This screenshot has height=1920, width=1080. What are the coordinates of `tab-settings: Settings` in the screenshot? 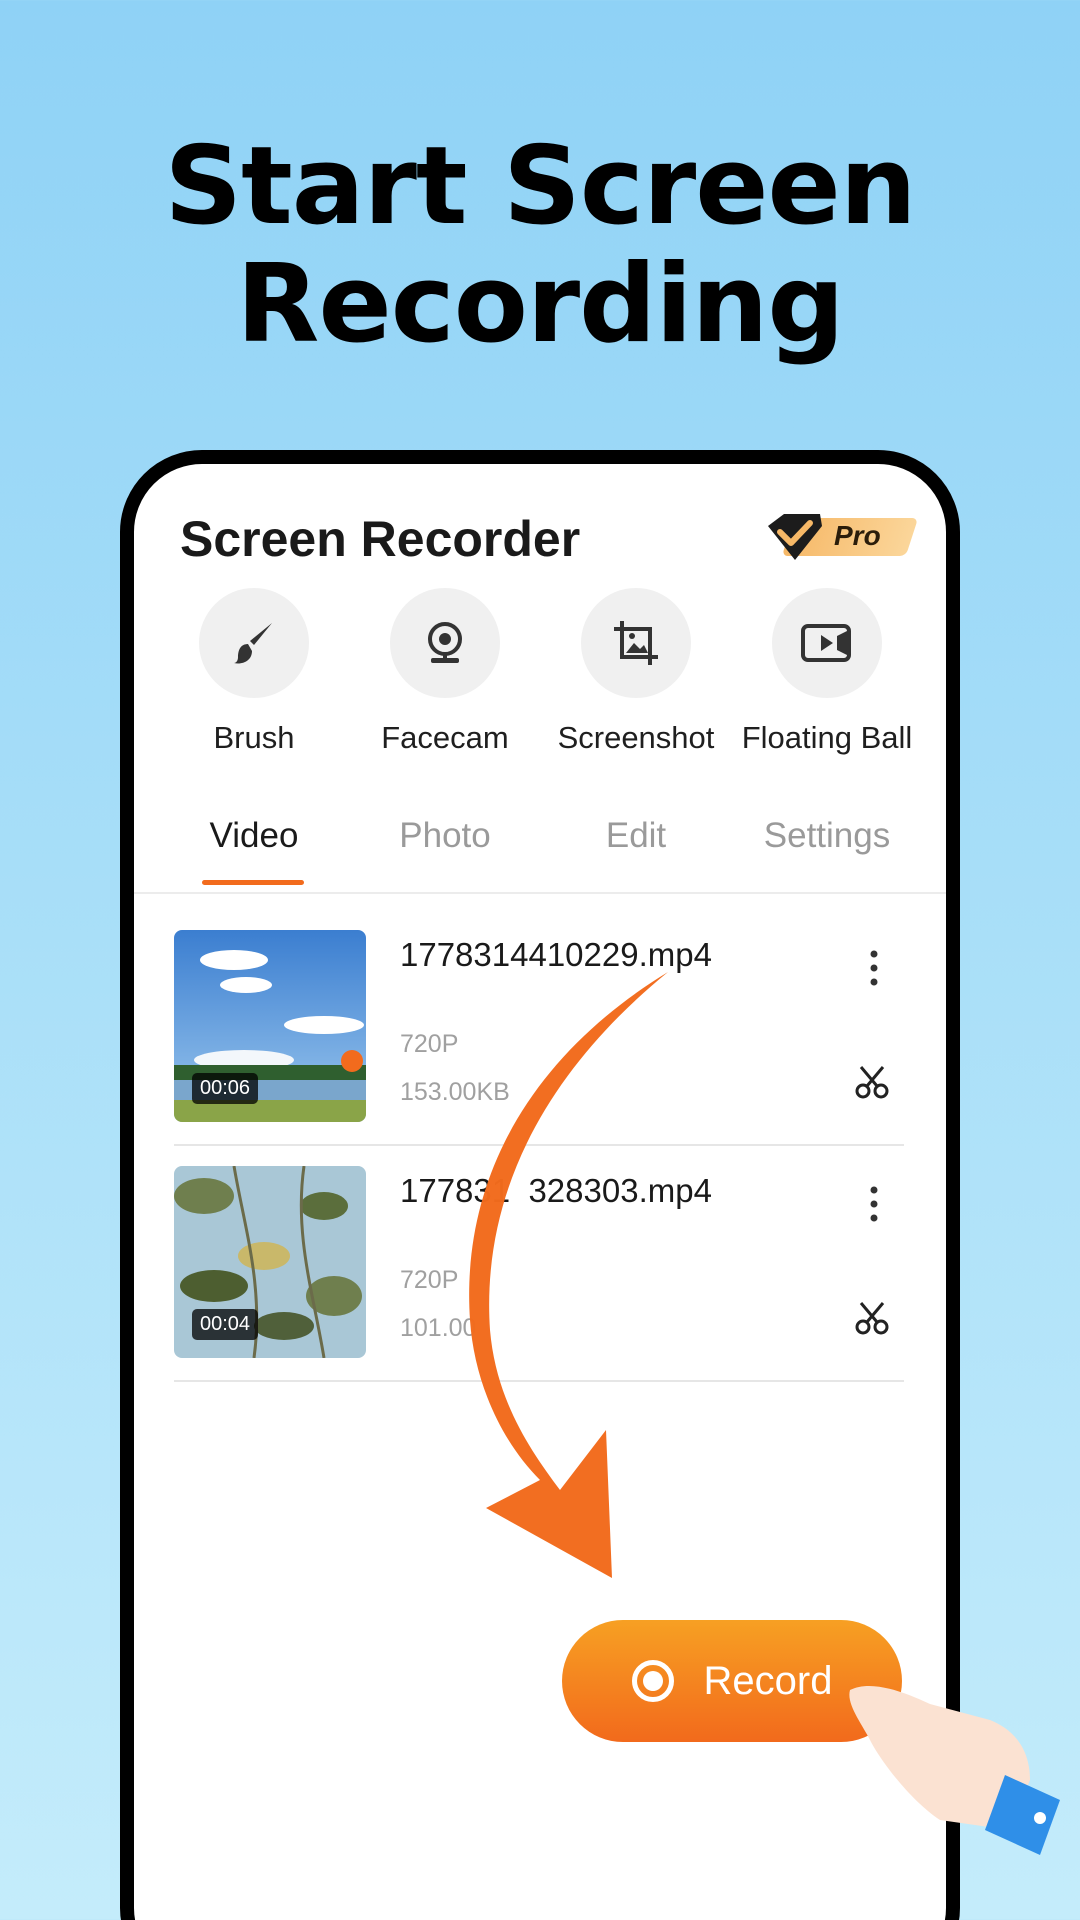 It's located at (827, 836).